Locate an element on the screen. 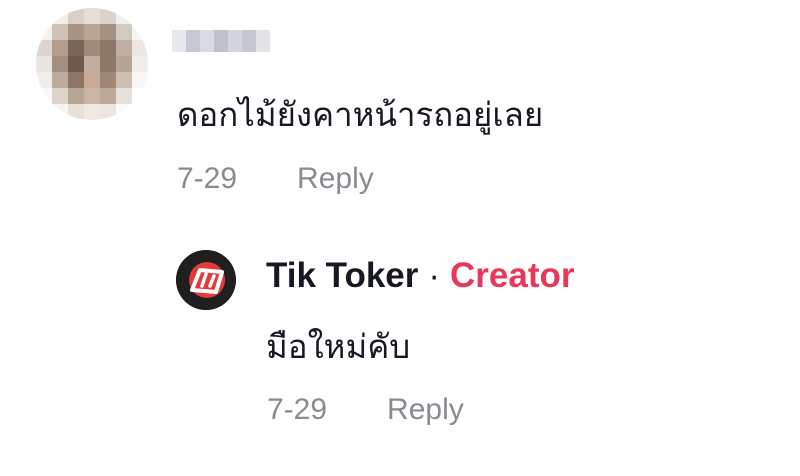 The height and width of the screenshot is (476, 800). reply-author: Tik Toker is located at coordinates (342, 276).